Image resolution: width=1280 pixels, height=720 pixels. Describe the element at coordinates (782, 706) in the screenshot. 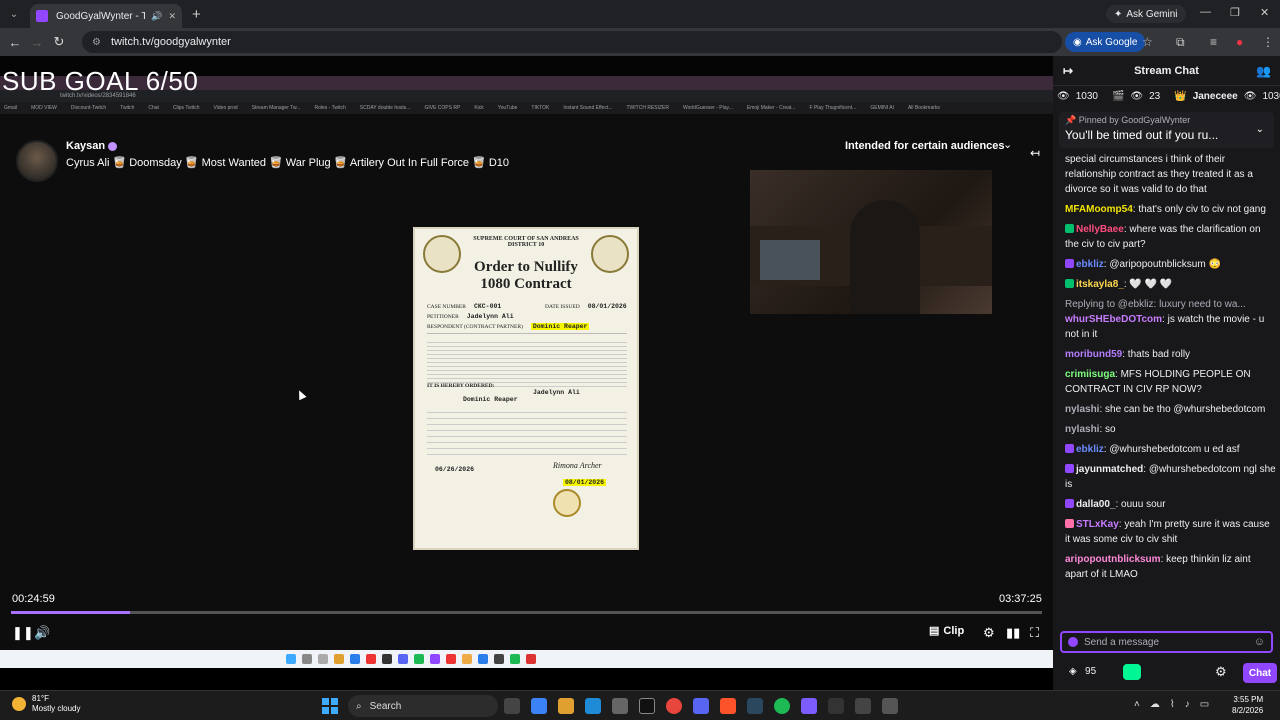

I see `spotify-icon` at that location.